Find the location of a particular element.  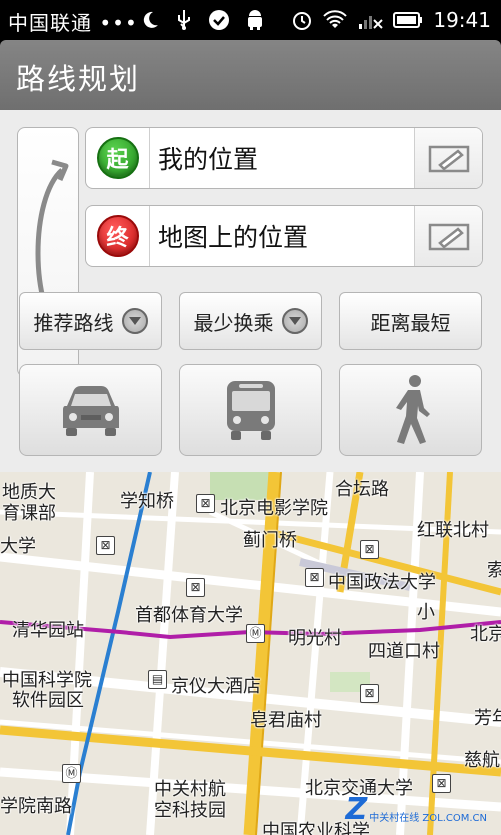

car-mode-button is located at coordinates (90, 410).